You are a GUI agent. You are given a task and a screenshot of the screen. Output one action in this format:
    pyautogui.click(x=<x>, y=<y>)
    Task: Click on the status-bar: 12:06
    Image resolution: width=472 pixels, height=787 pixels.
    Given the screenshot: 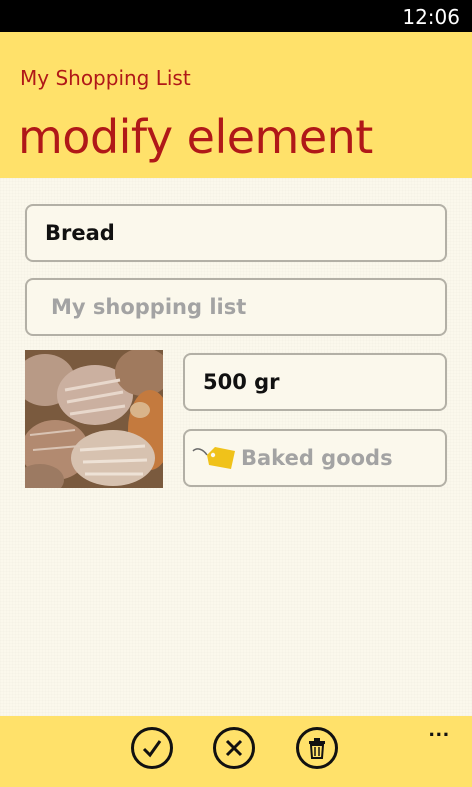 What is the action you would take?
    pyautogui.click(x=236, y=16)
    